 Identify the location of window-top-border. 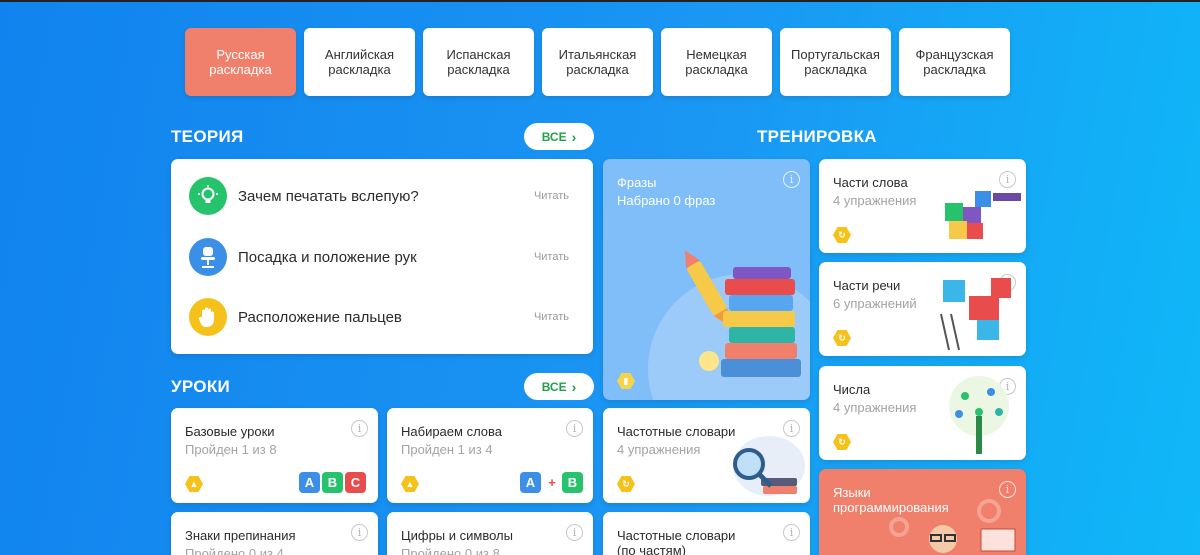
(600, 1).